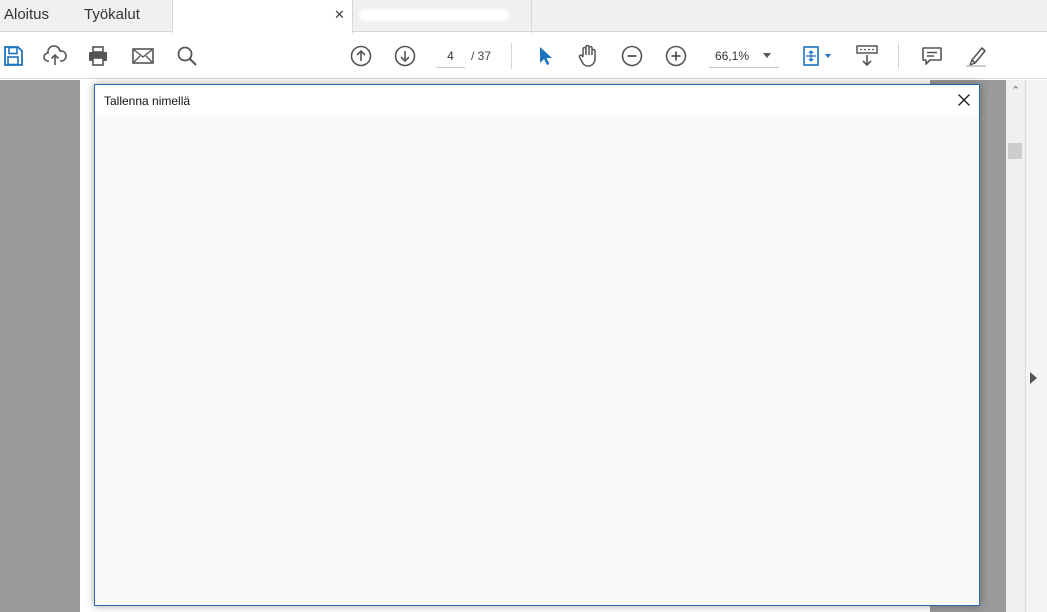  What do you see at coordinates (1015, 90) in the screenshot?
I see `scroll-up-icon: ⌃` at bounding box center [1015, 90].